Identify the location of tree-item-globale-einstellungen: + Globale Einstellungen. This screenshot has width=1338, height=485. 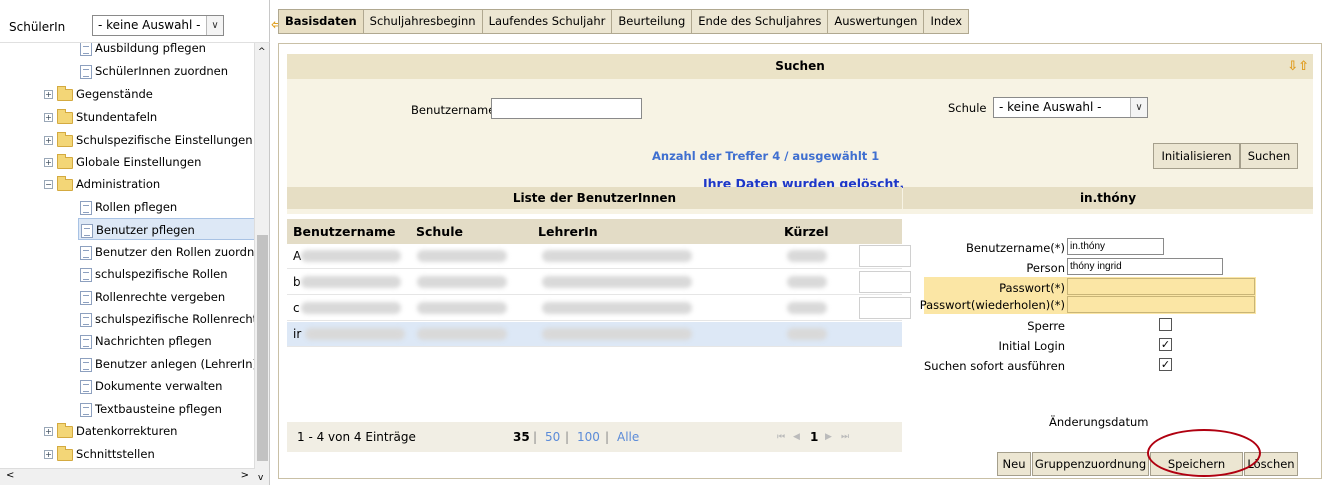
(122, 162).